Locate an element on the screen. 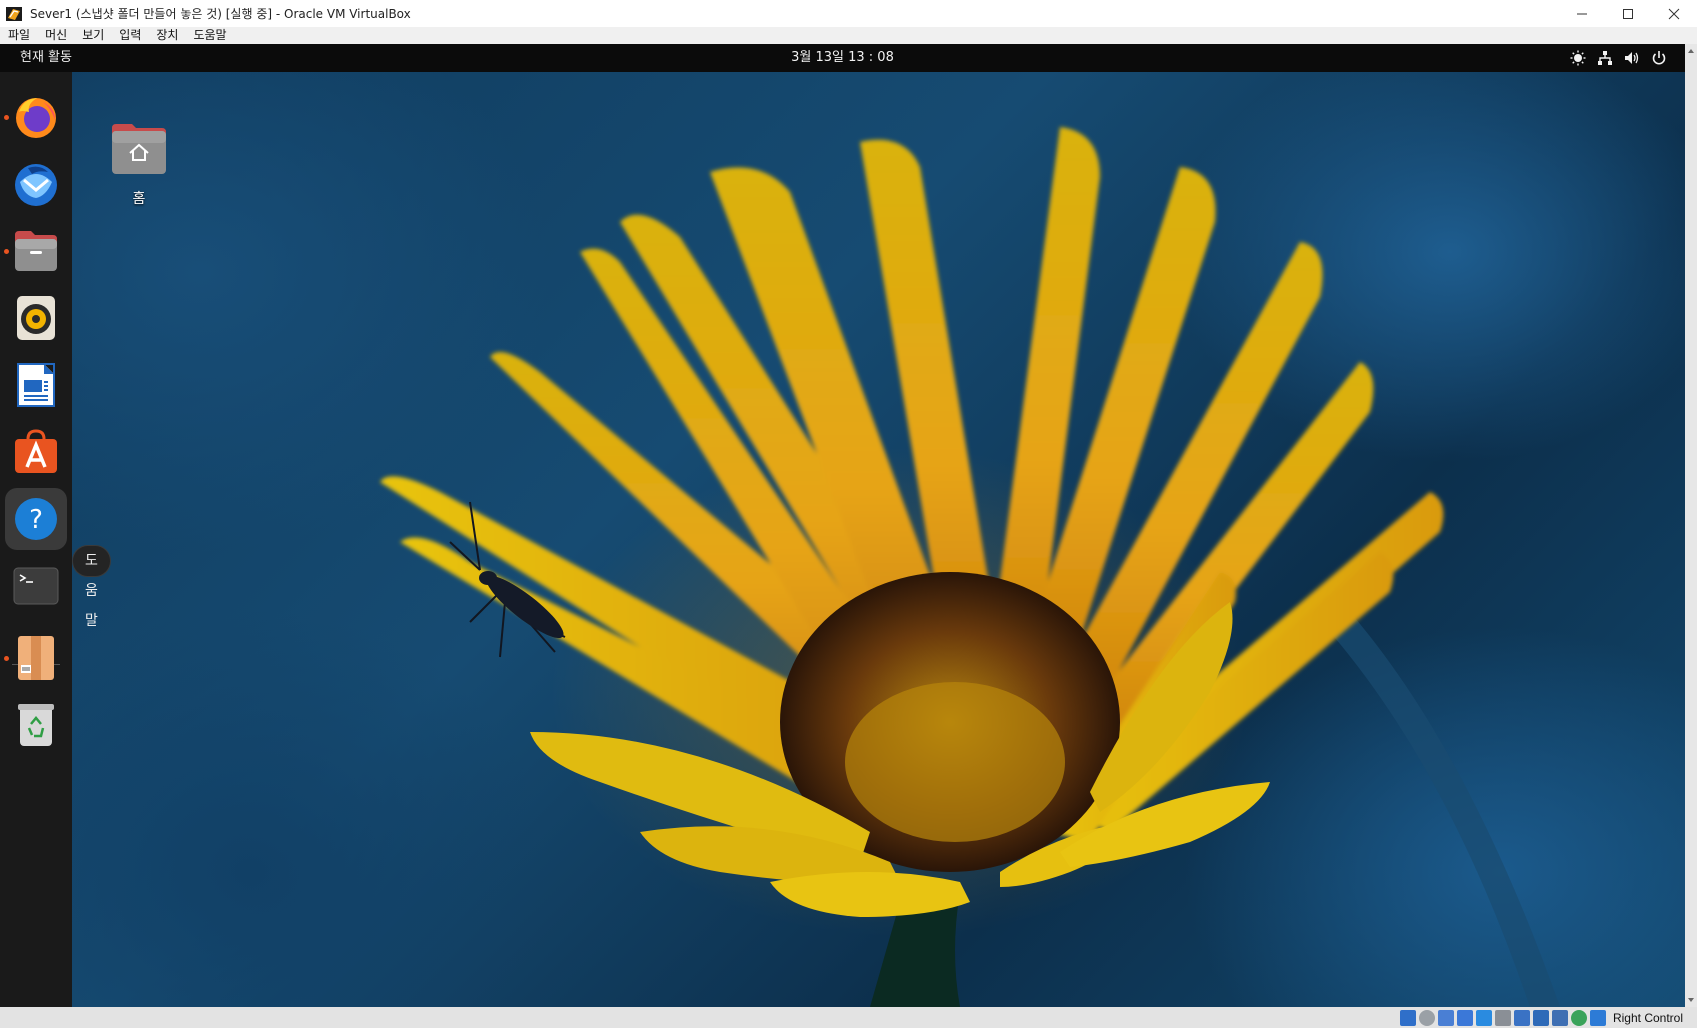  help-icon: ? is located at coordinates (36, 519).